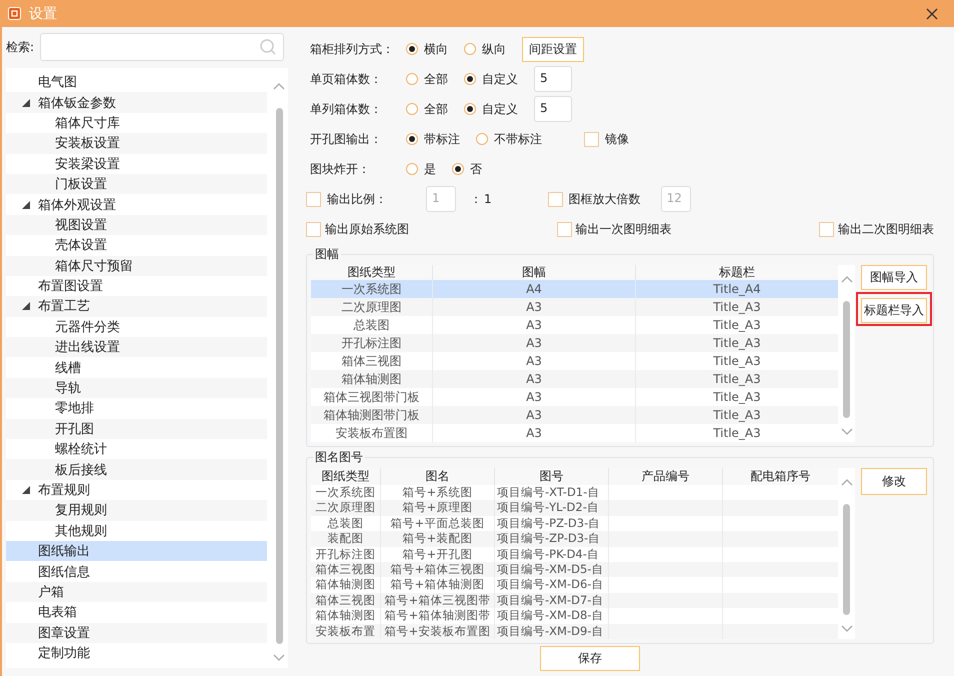 The image size is (954, 676). What do you see at coordinates (345, 539) in the screenshot?
I see `table-cell-text: 装配图` at bounding box center [345, 539].